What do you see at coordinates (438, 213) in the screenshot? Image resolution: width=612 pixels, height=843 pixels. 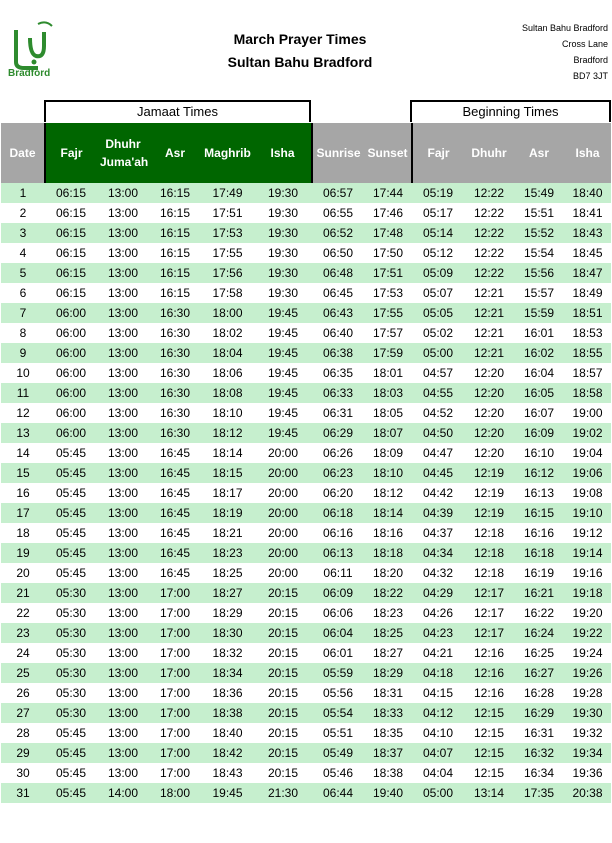 I see `cell-begin-fajr: 05:17` at bounding box center [438, 213].